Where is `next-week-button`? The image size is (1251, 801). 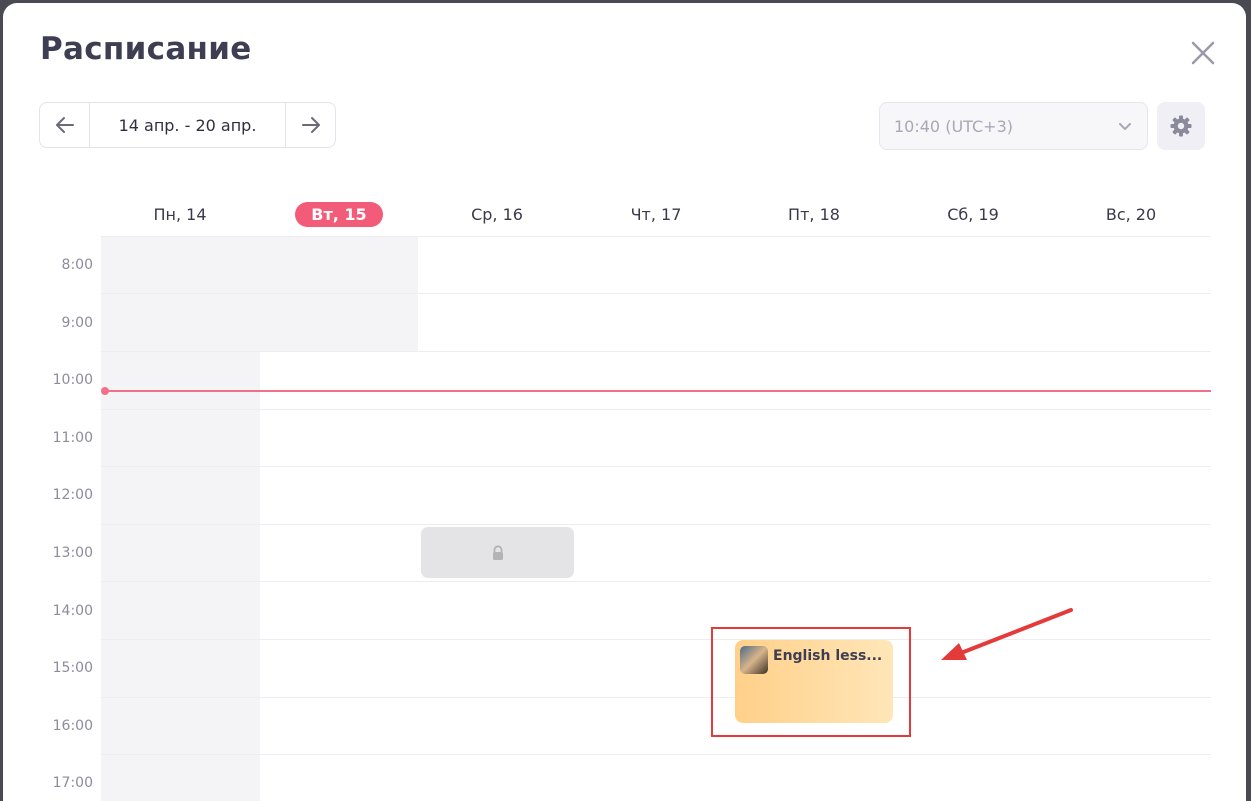 next-week-button is located at coordinates (310, 125).